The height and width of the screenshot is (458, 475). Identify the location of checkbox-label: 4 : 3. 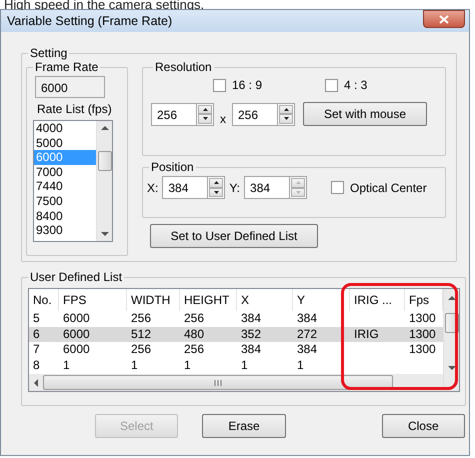
(356, 85).